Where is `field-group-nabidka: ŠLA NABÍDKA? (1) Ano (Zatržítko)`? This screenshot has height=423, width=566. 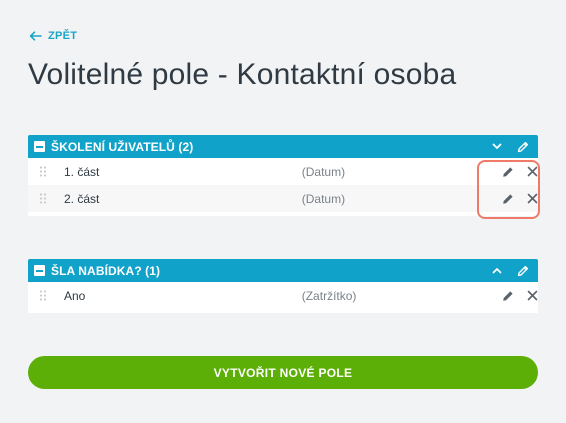 field-group-nabidka: ŠLA NABÍDKA? (1) Ano (Zatržítko) is located at coordinates (283, 286).